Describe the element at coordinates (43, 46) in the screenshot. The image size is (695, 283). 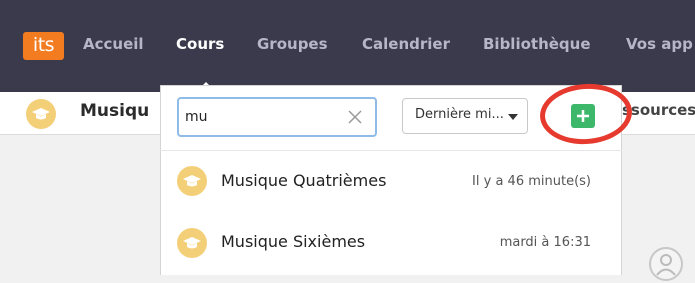
I see `app-logo: its` at that location.